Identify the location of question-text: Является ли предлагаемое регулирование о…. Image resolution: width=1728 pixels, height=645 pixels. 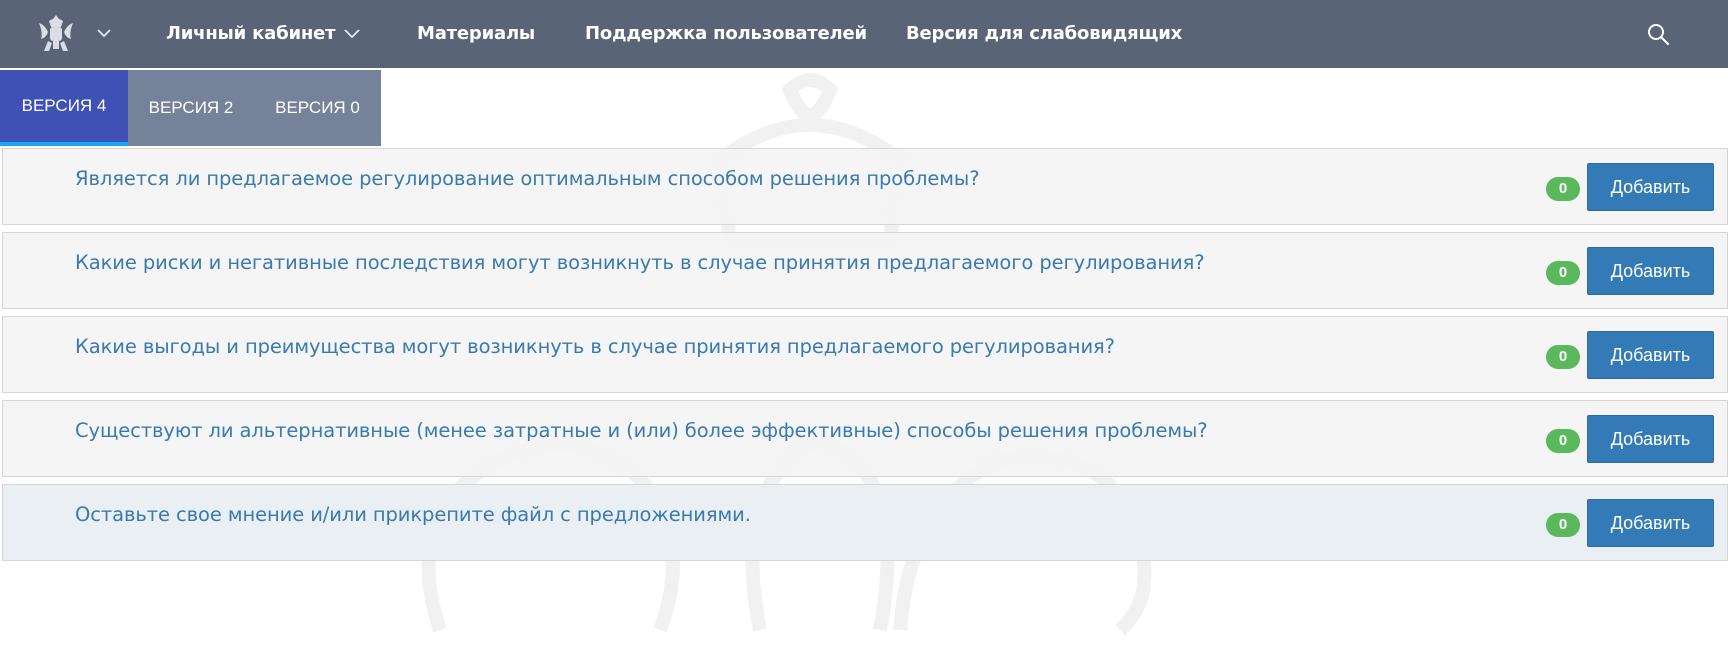
(527, 178).